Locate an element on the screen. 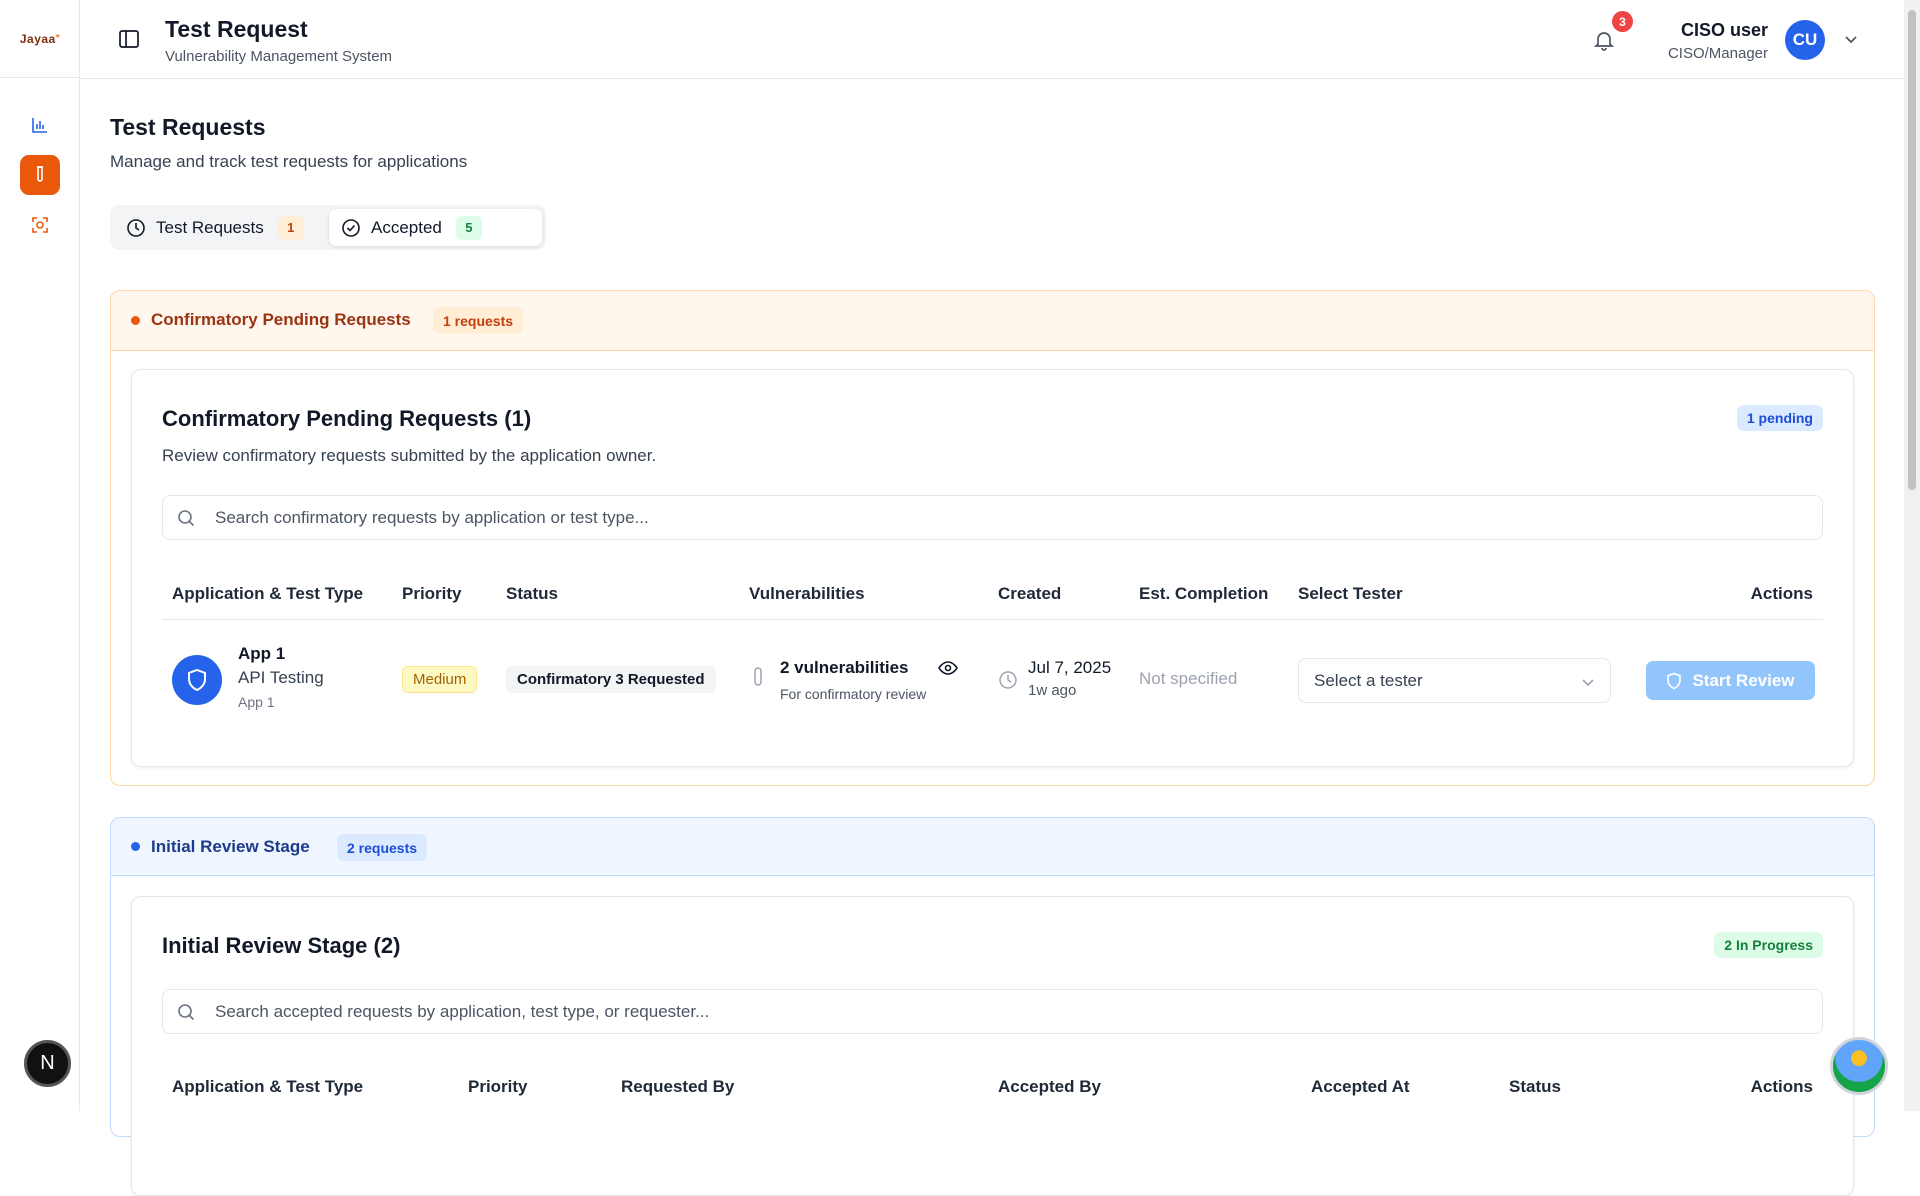 This screenshot has width=1920, height=1196. app-subtitle: App 1 is located at coordinates (256, 702).